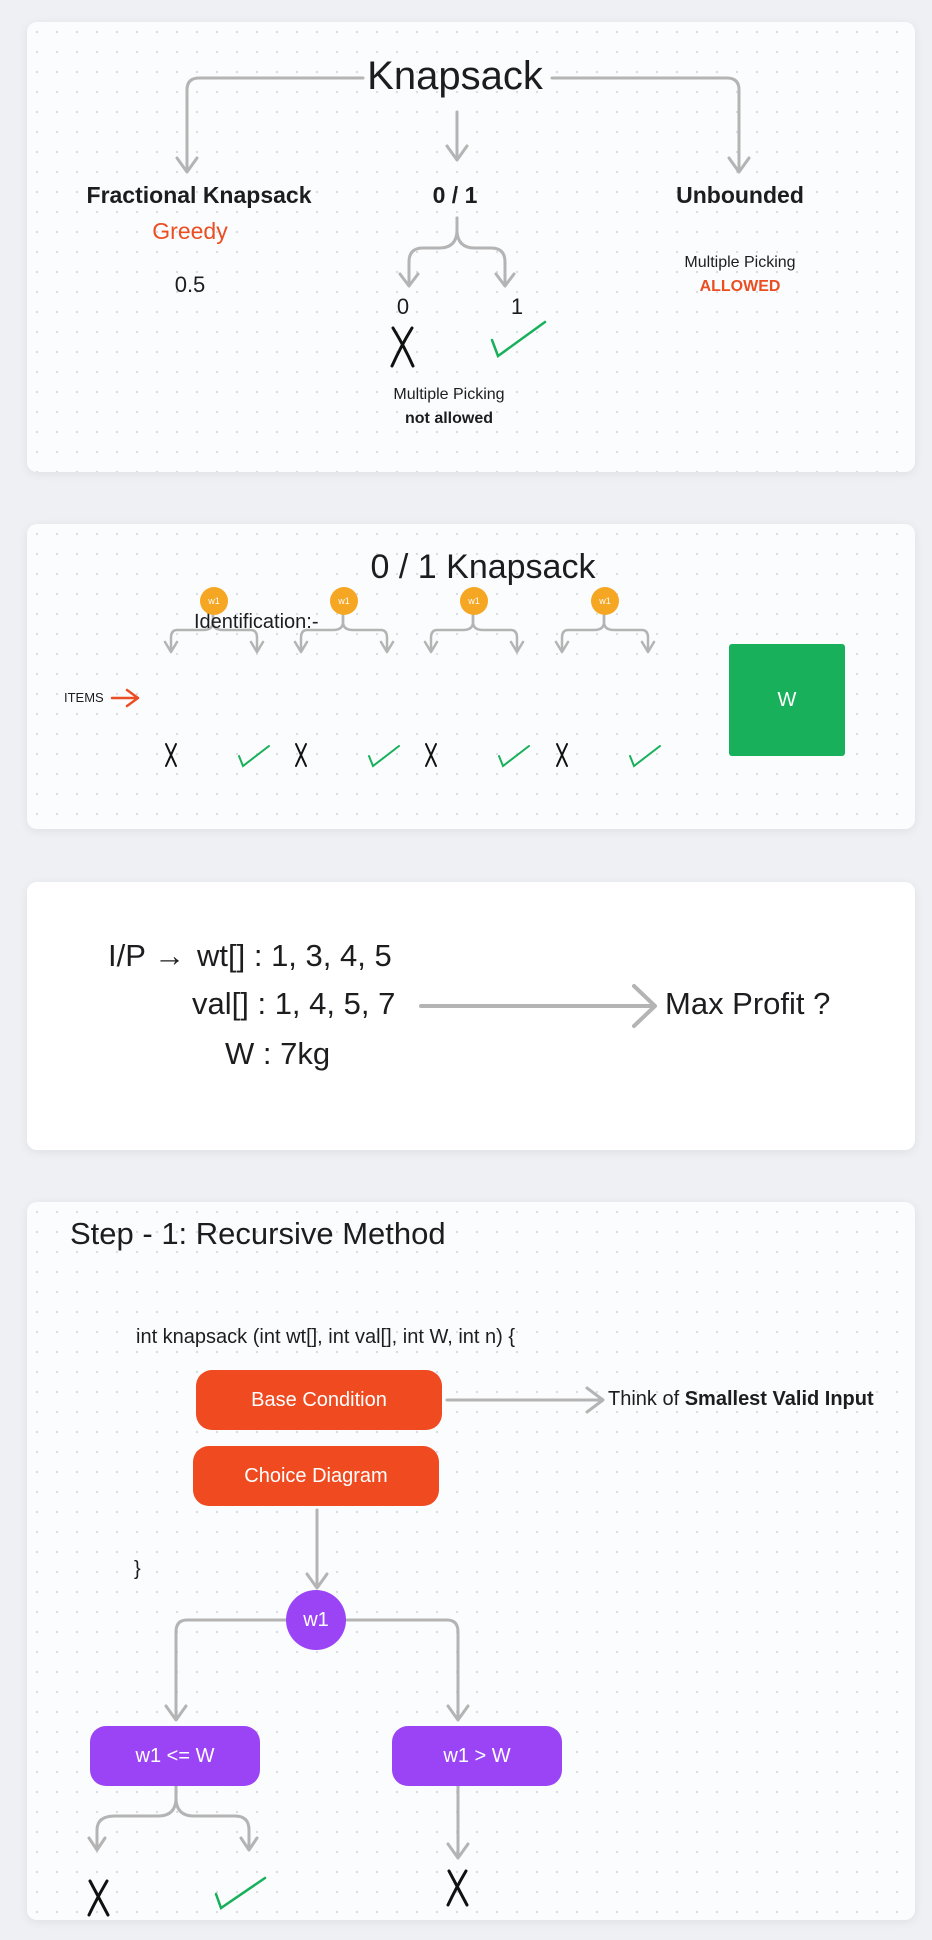 The image size is (932, 1940). What do you see at coordinates (294, 955) in the screenshot?
I see `weights-array: wt[] : 1, 3, 4, 5` at bounding box center [294, 955].